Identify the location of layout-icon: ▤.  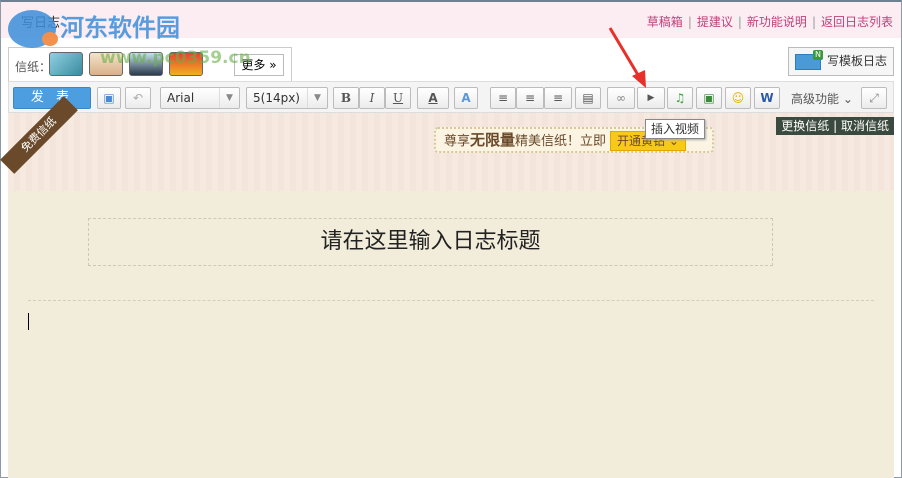
(588, 98).